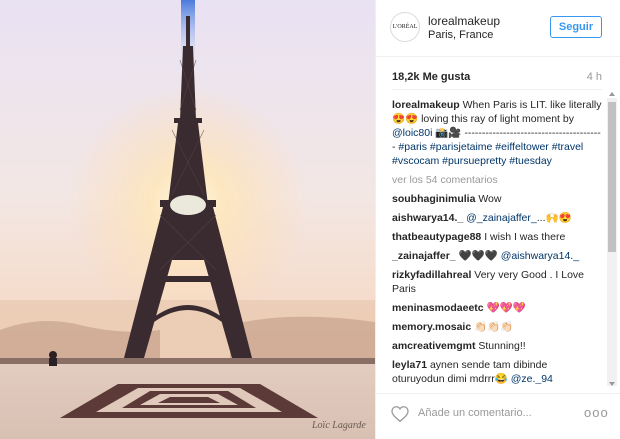  What do you see at coordinates (612, 384) in the screenshot?
I see `scroll-down-arrow-icon` at bounding box center [612, 384].